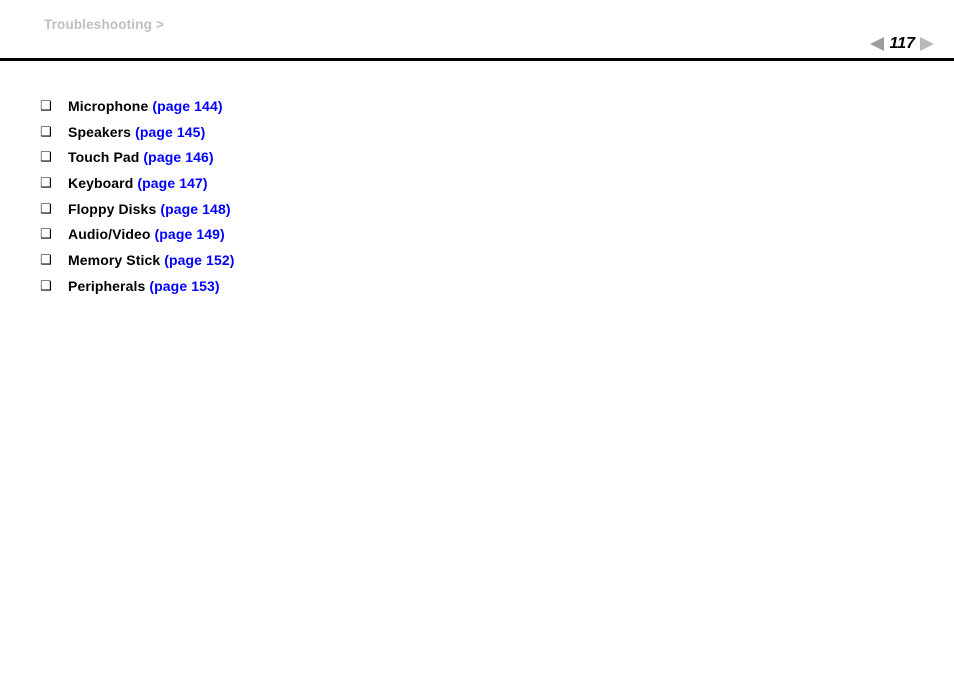 The image size is (954, 674). I want to click on triangle-right-icon, so click(927, 44).